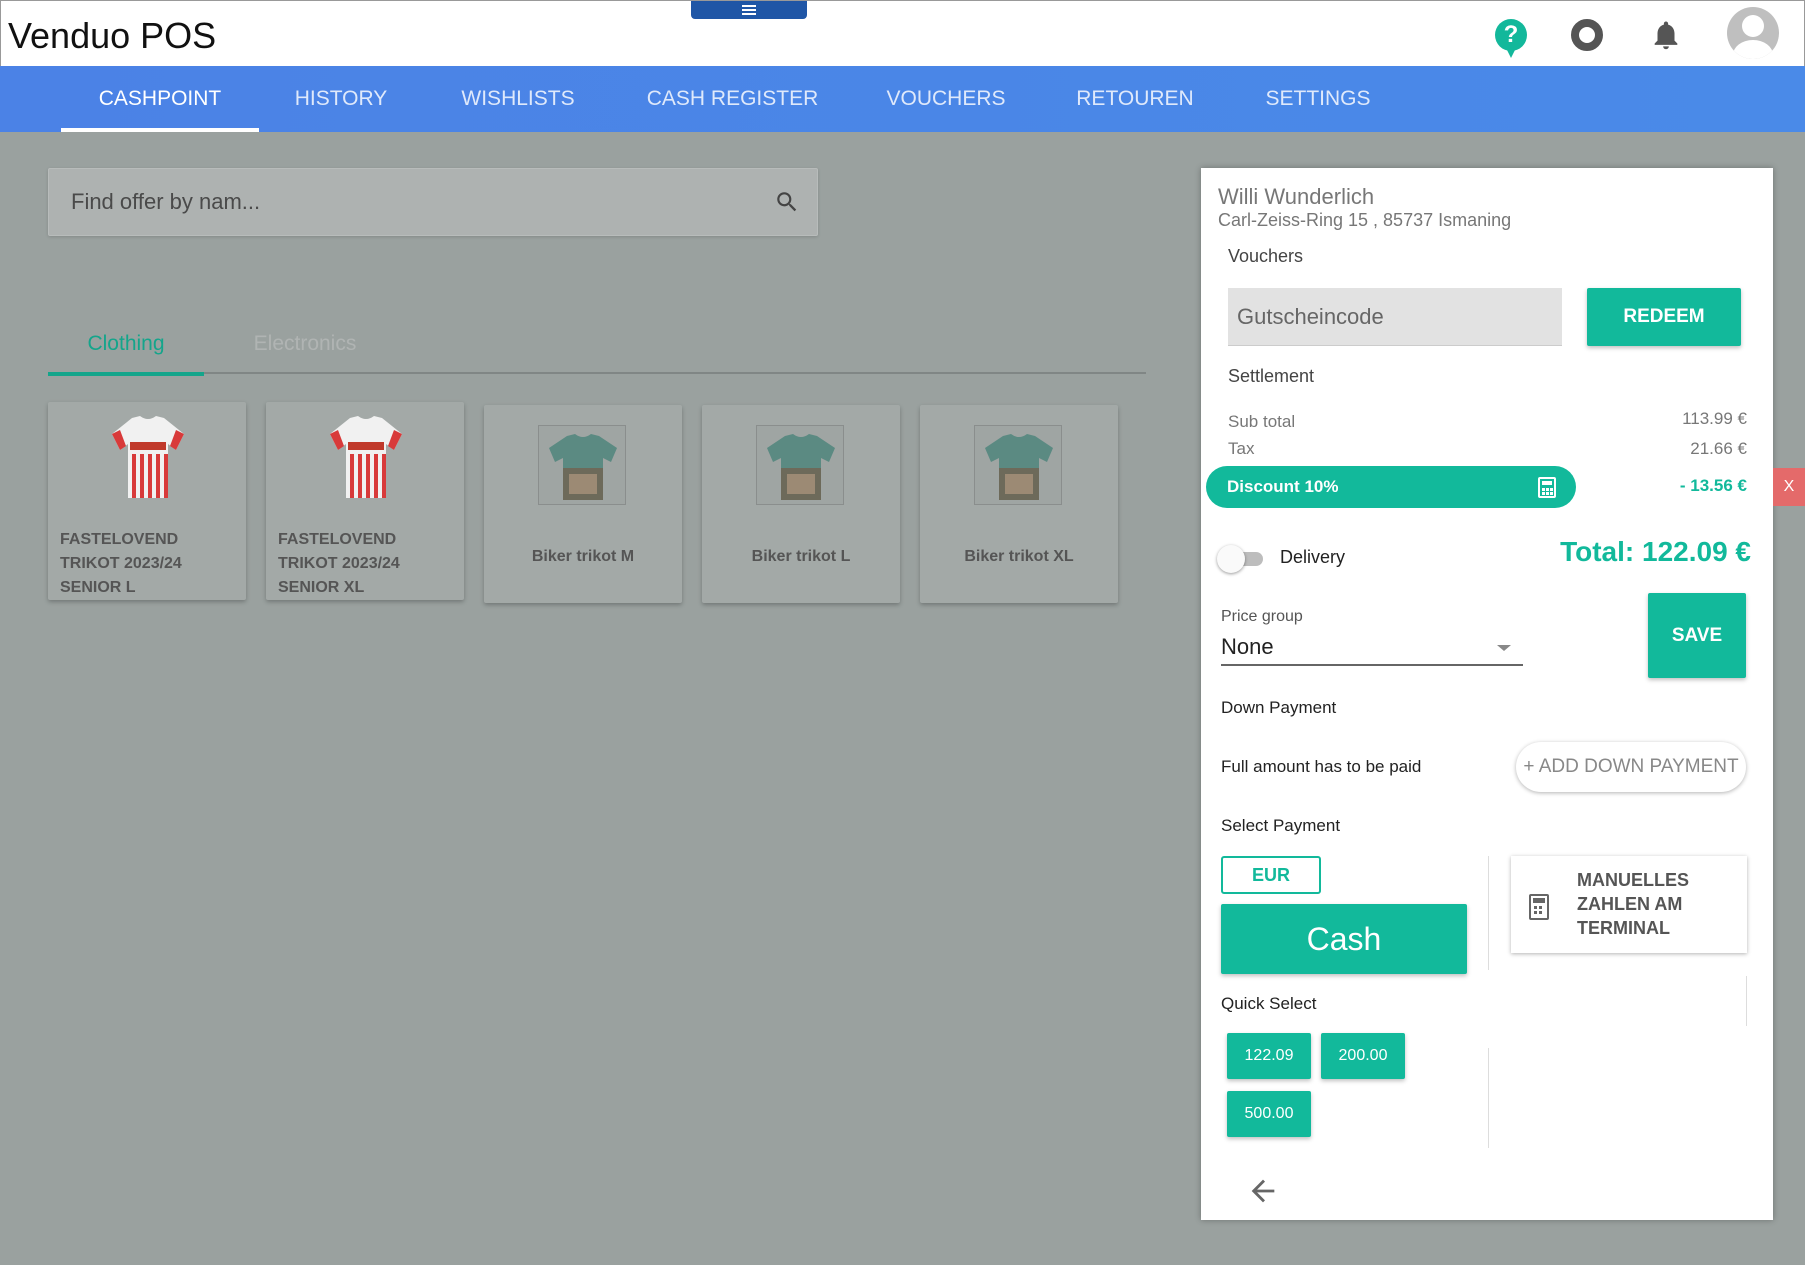  I want to click on offer-search, so click(433, 202).